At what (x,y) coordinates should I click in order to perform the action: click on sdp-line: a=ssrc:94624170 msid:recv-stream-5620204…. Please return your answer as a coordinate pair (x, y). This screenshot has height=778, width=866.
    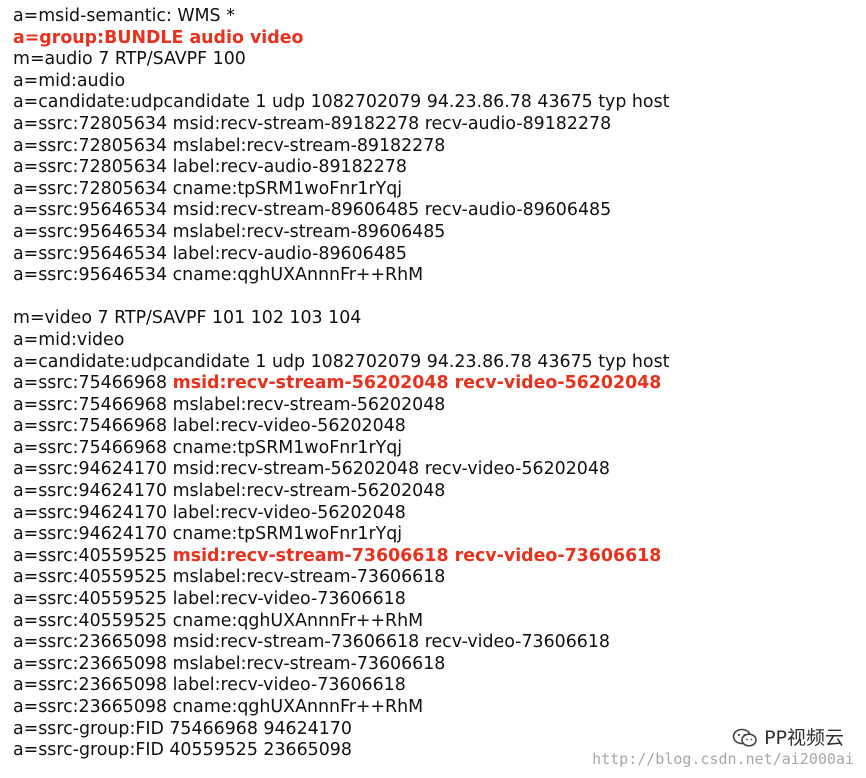
    Looking at the image, I should click on (433, 470).